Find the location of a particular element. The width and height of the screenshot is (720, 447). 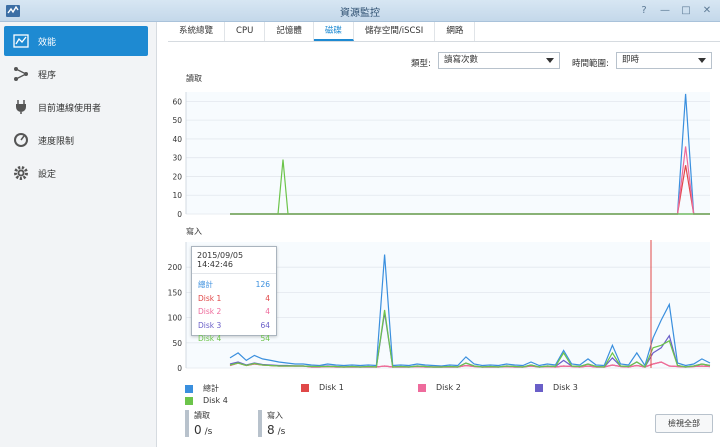

legend-label: Disk 2 is located at coordinates (448, 387).